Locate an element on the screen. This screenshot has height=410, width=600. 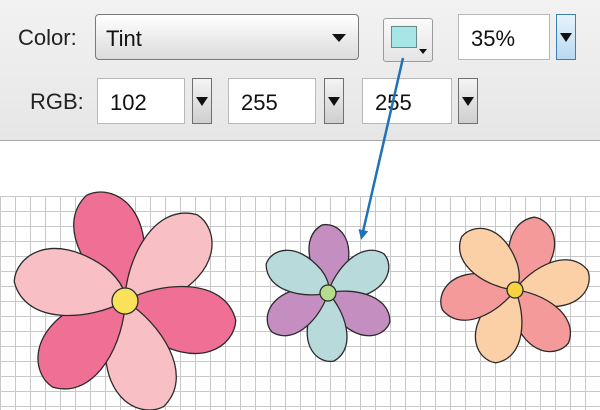
tinted-flower is located at coordinates (327, 293).